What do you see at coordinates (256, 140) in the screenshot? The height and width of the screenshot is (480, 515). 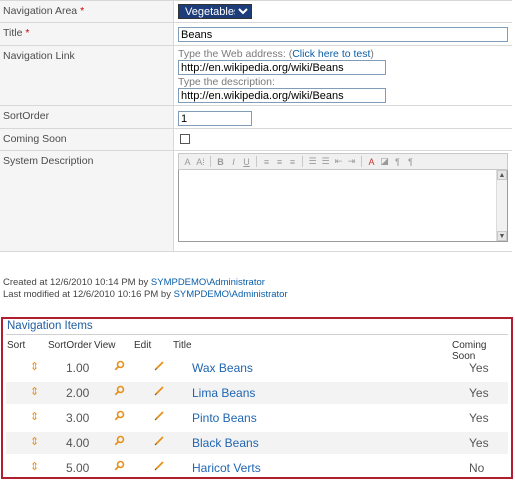 I see `row-coming-soon: Coming Soon` at bounding box center [256, 140].